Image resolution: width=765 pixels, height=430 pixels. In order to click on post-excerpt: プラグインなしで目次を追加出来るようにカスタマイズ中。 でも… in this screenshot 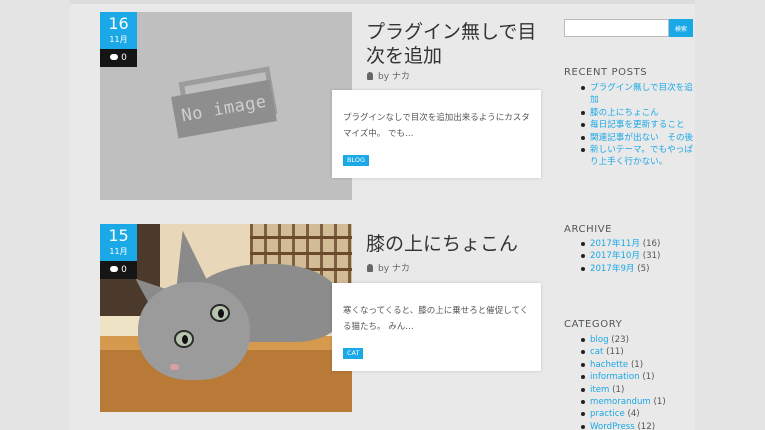, I will do `click(436, 126)`.